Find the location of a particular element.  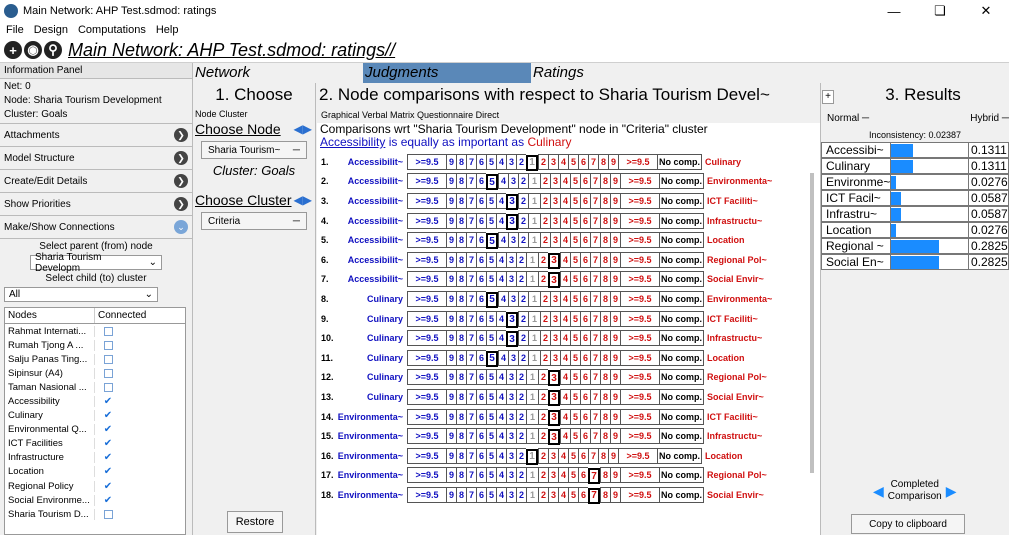

table-row: Infrastructure ✔ is located at coordinates (95, 458).